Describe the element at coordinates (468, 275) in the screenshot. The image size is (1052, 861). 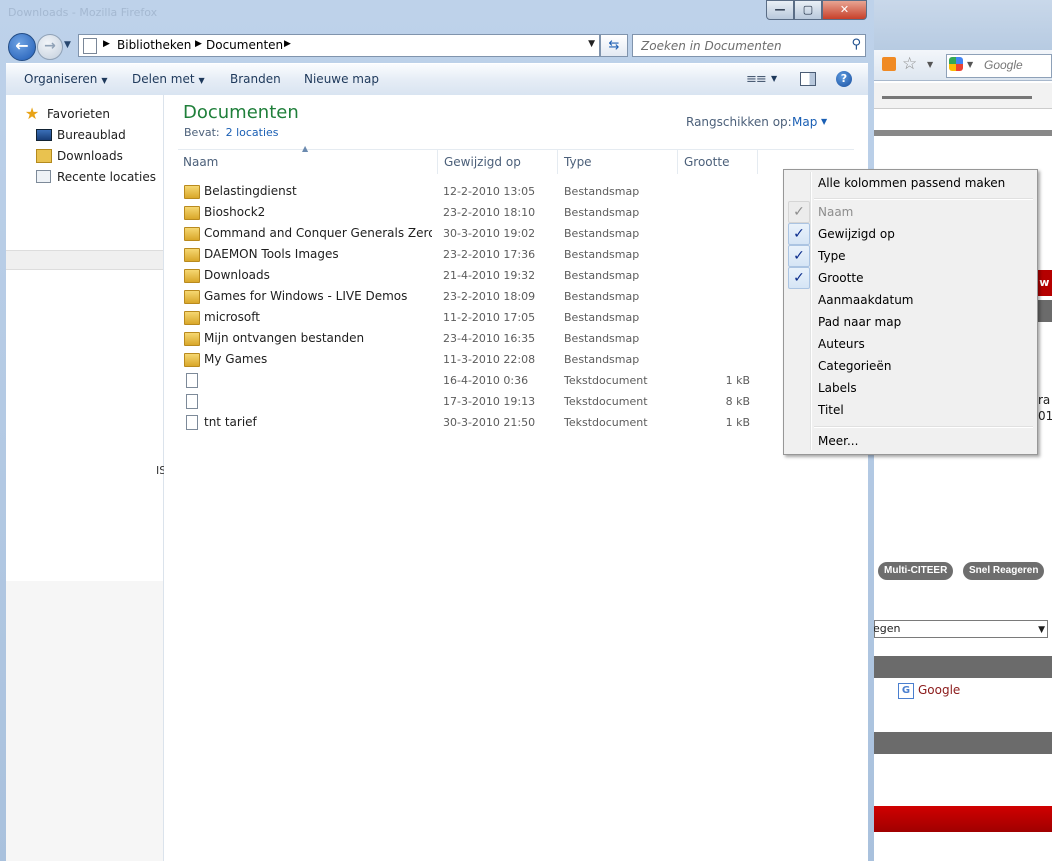
I see `file-row: Downloads 21-4-2010 19:32 Bestandsmap` at that location.